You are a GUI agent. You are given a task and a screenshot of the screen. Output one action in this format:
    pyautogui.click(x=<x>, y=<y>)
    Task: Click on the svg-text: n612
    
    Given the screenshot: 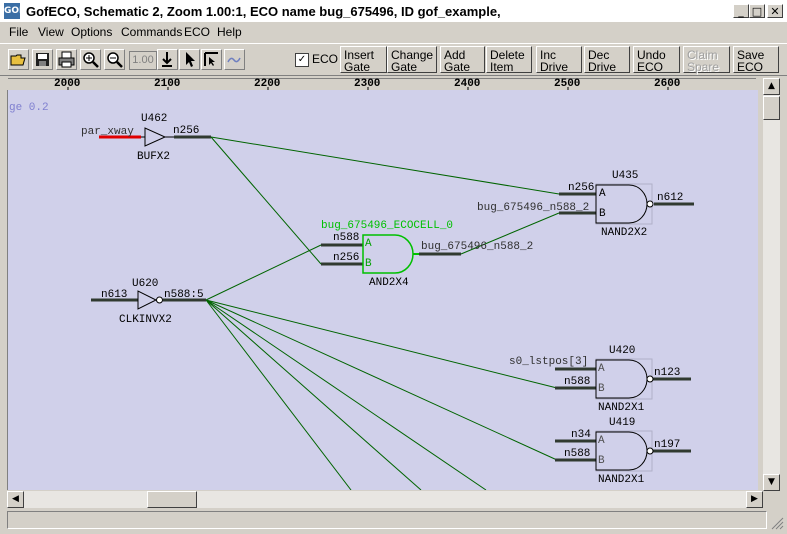 What is the action you would take?
    pyautogui.click(x=670, y=198)
    